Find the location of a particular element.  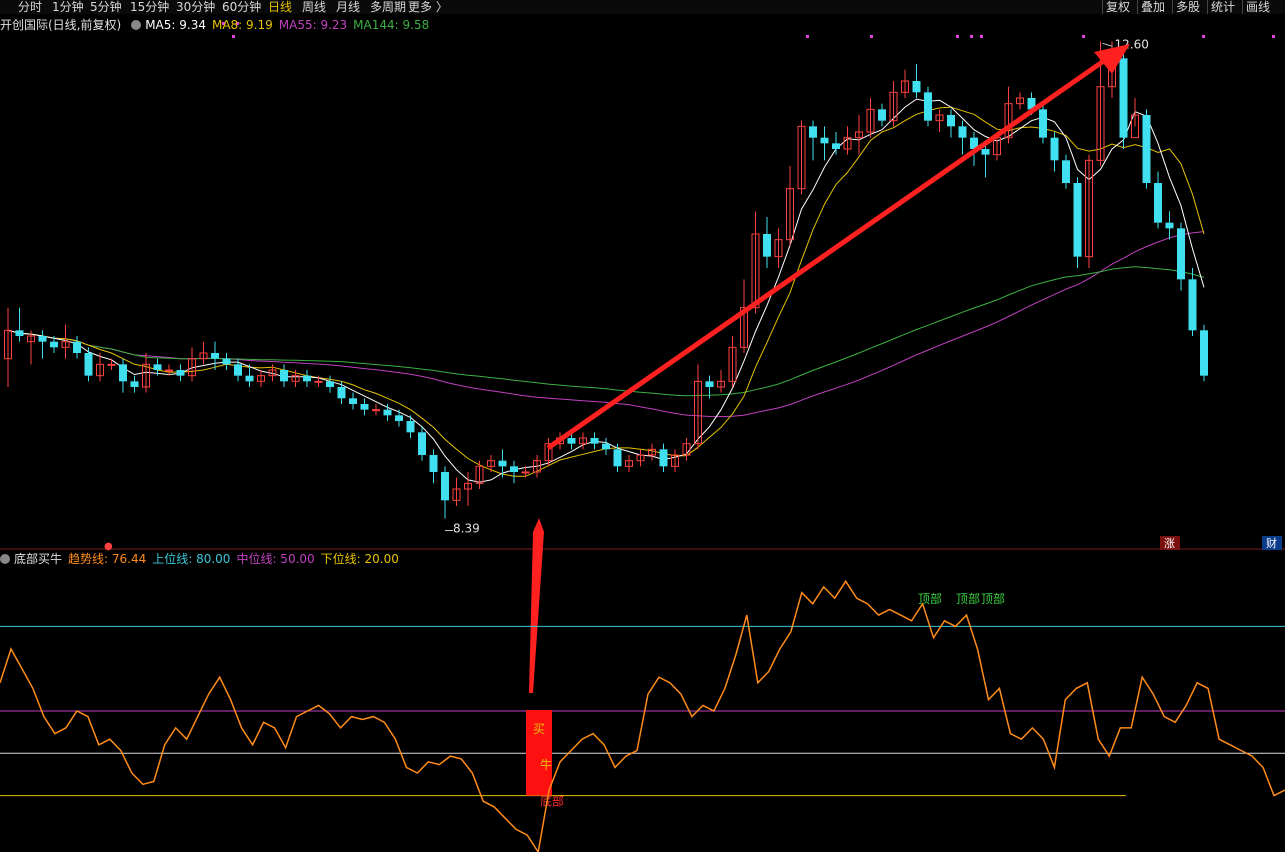

stock-title: 开创国际(日线,前复权) is located at coordinates (61, 25).